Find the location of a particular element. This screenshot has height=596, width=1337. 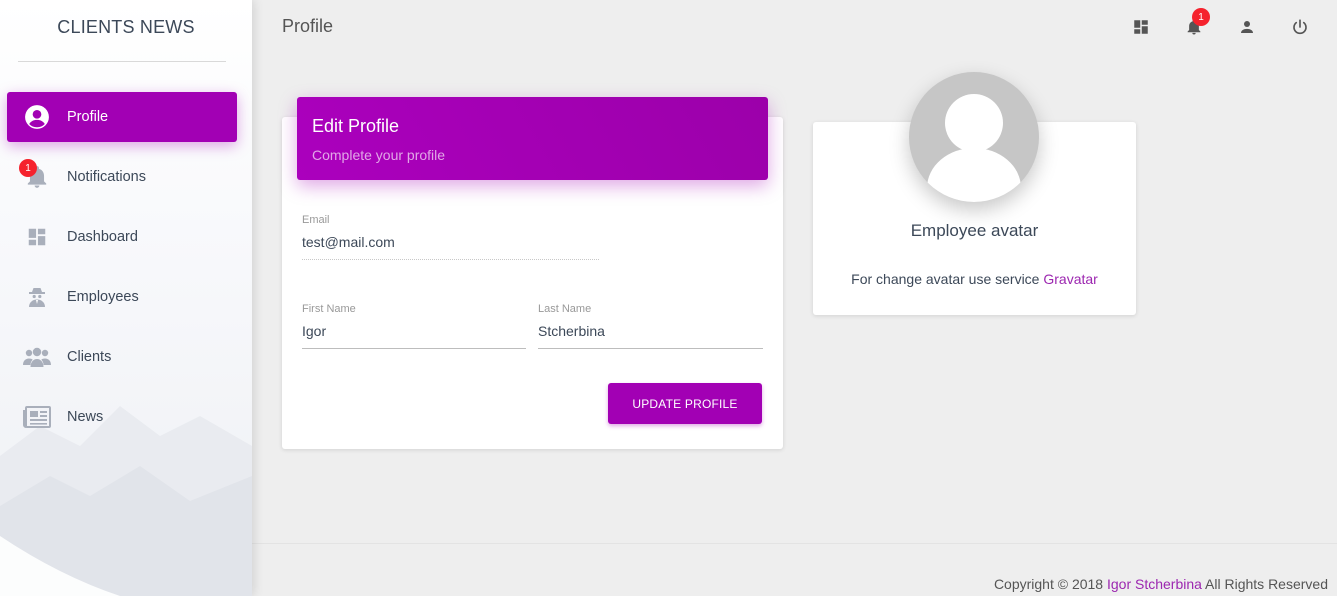

sidebar-item-news: News is located at coordinates (122, 417).